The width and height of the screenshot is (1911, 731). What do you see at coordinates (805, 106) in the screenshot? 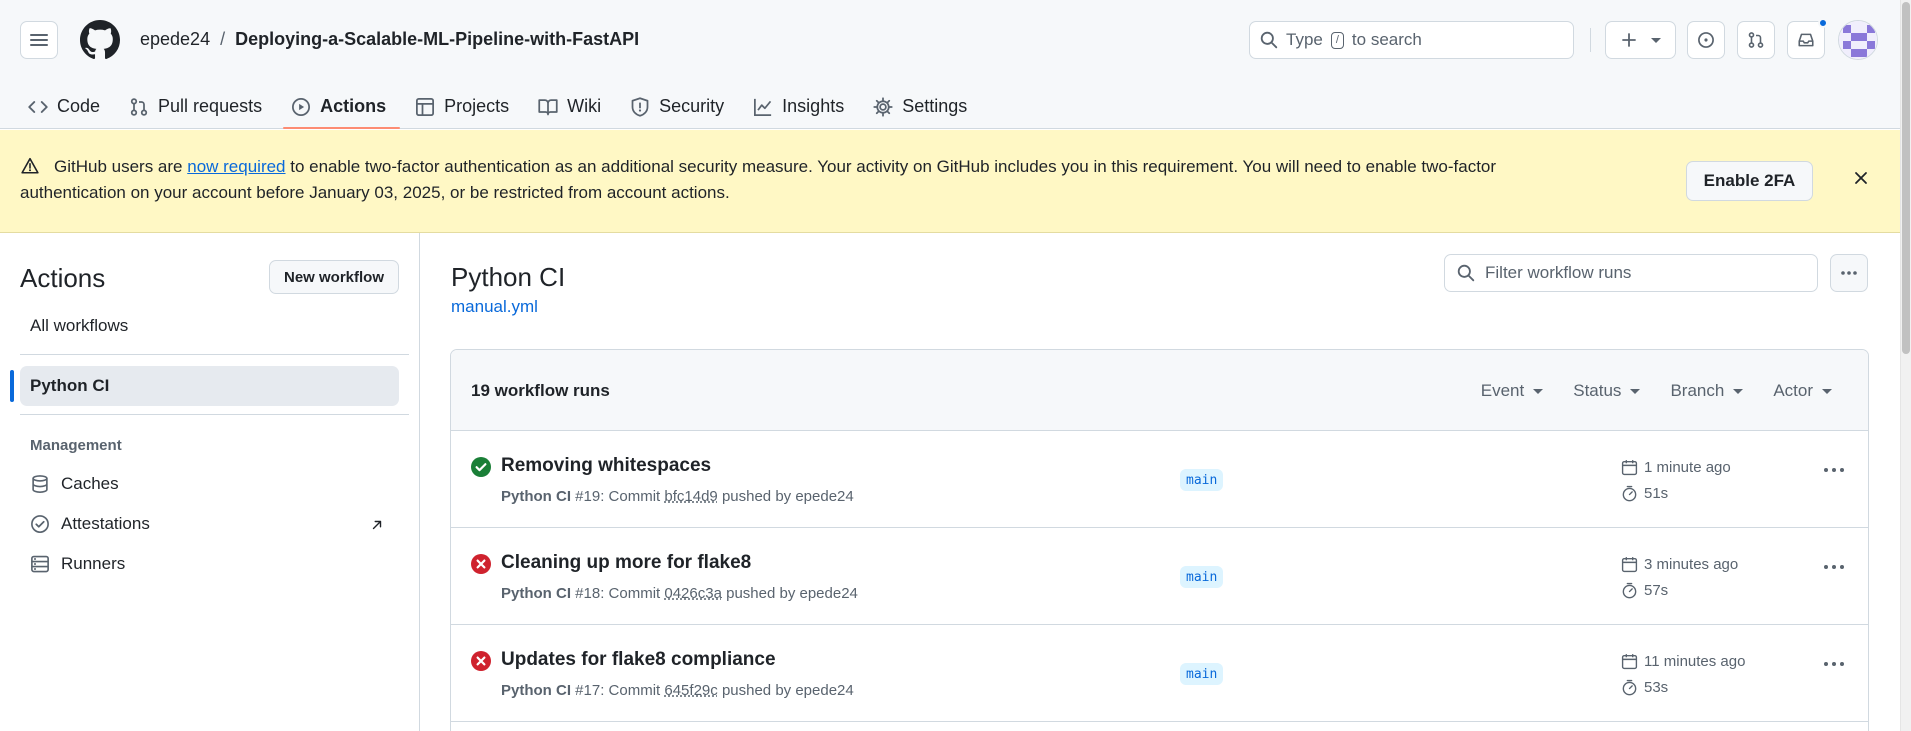
I see `tab-insights: Insights` at bounding box center [805, 106].